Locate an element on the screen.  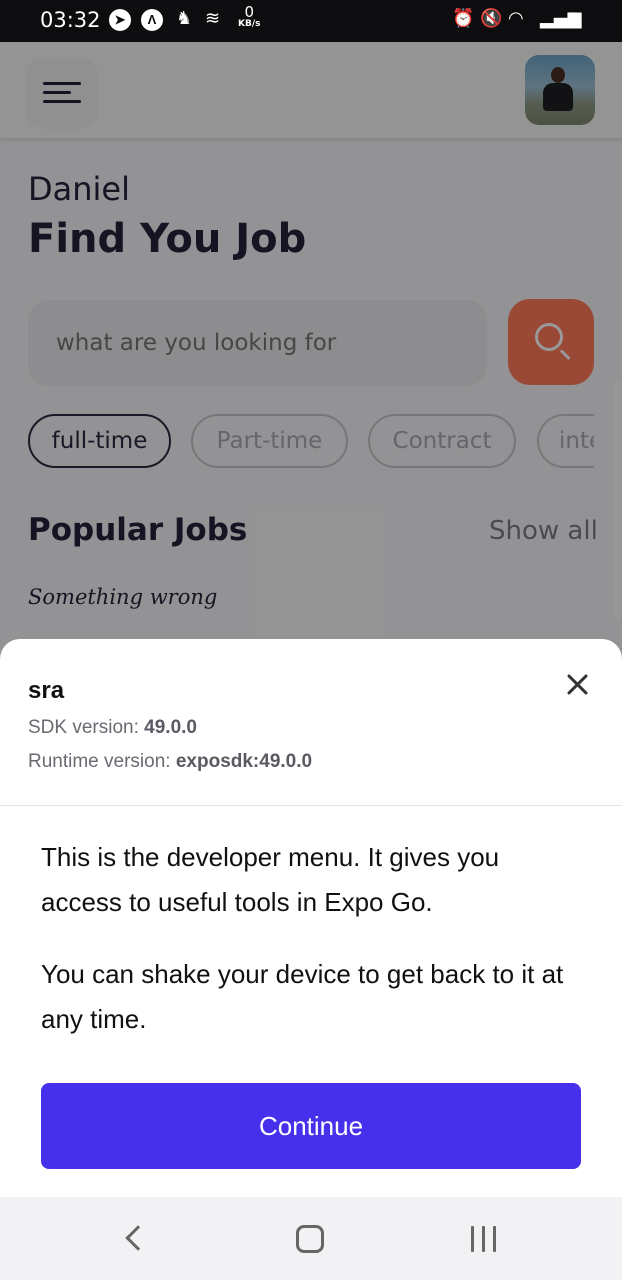
navigation-bar is located at coordinates (311, 1238).